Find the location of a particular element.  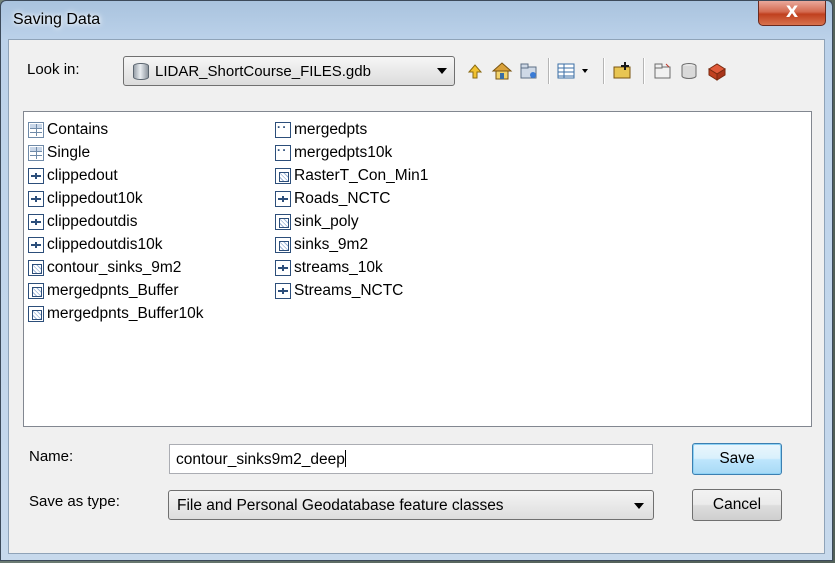

file-list-item-label: sink_poly is located at coordinates (326, 221).